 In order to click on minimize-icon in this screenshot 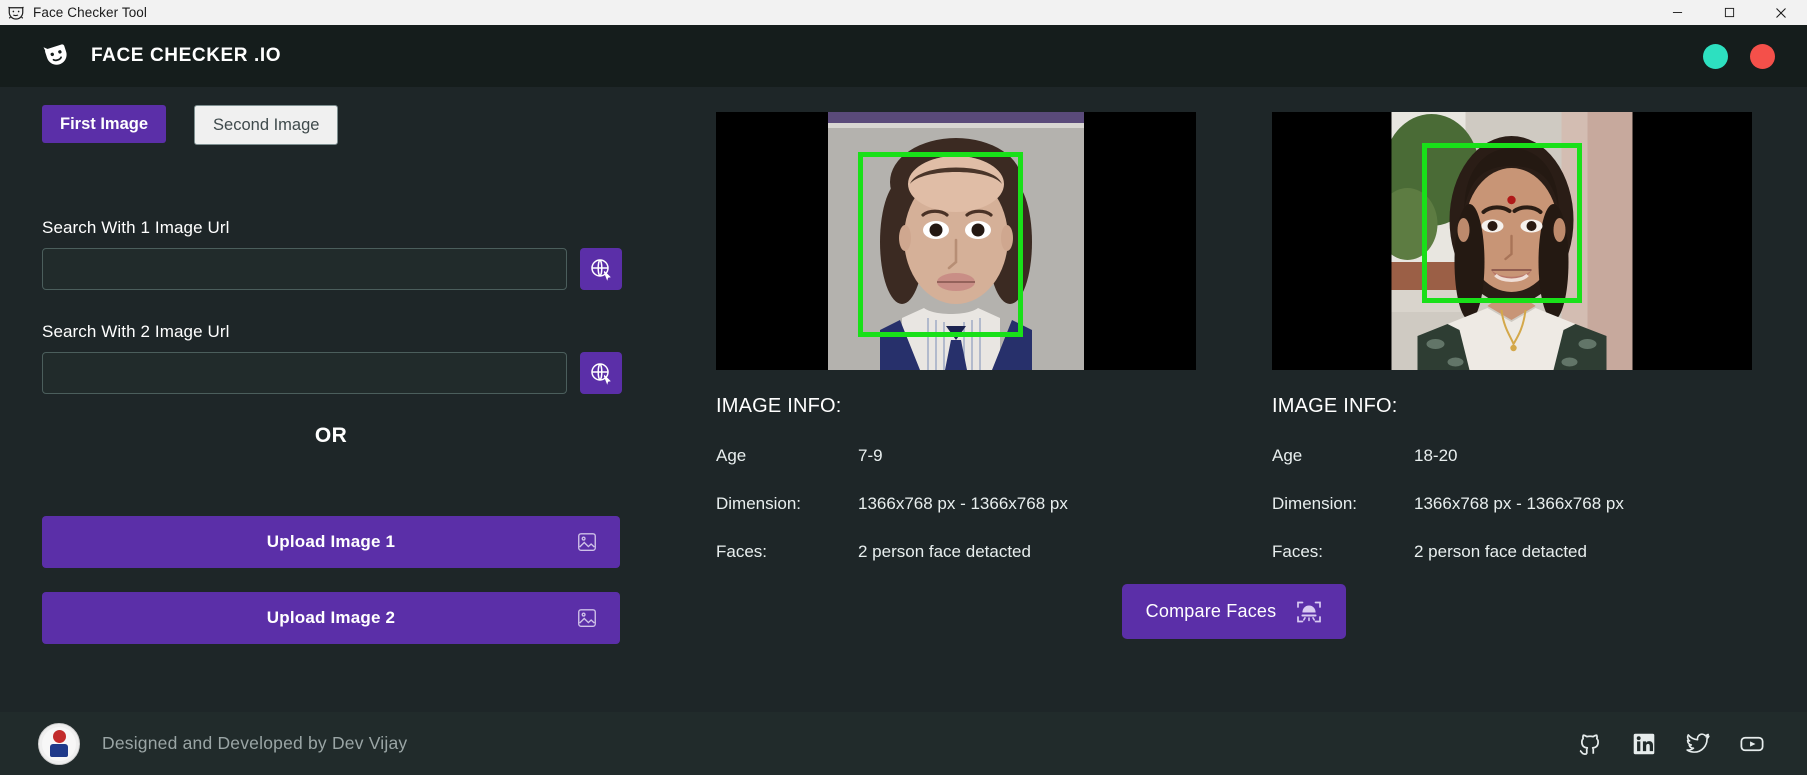, I will do `click(1677, 12)`.